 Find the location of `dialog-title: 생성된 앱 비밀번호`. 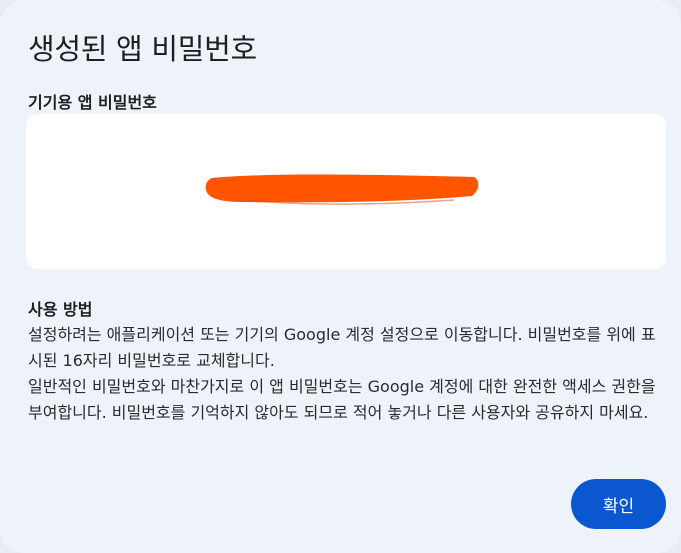

dialog-title: 생성된 앱 비밀번호 is located at coordinates (142, 49).